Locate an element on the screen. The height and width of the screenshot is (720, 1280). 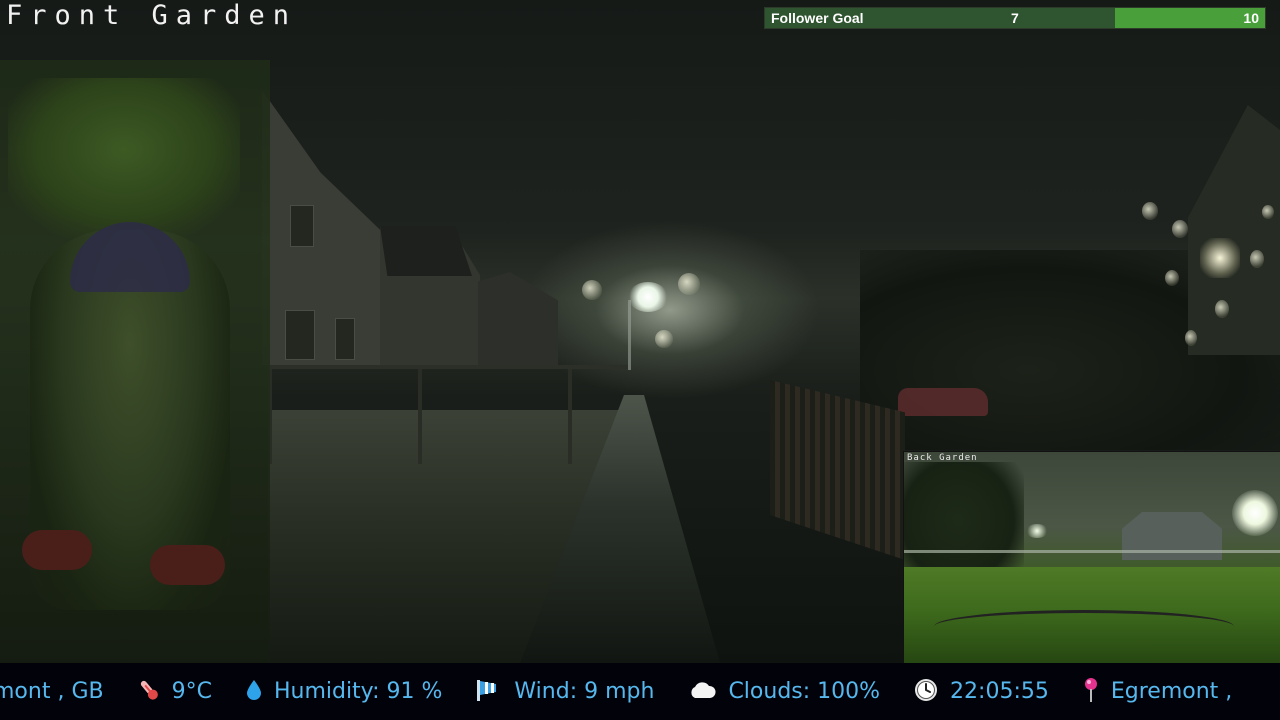
ticker-location: mont , GB is located at coordinates (52, 691).